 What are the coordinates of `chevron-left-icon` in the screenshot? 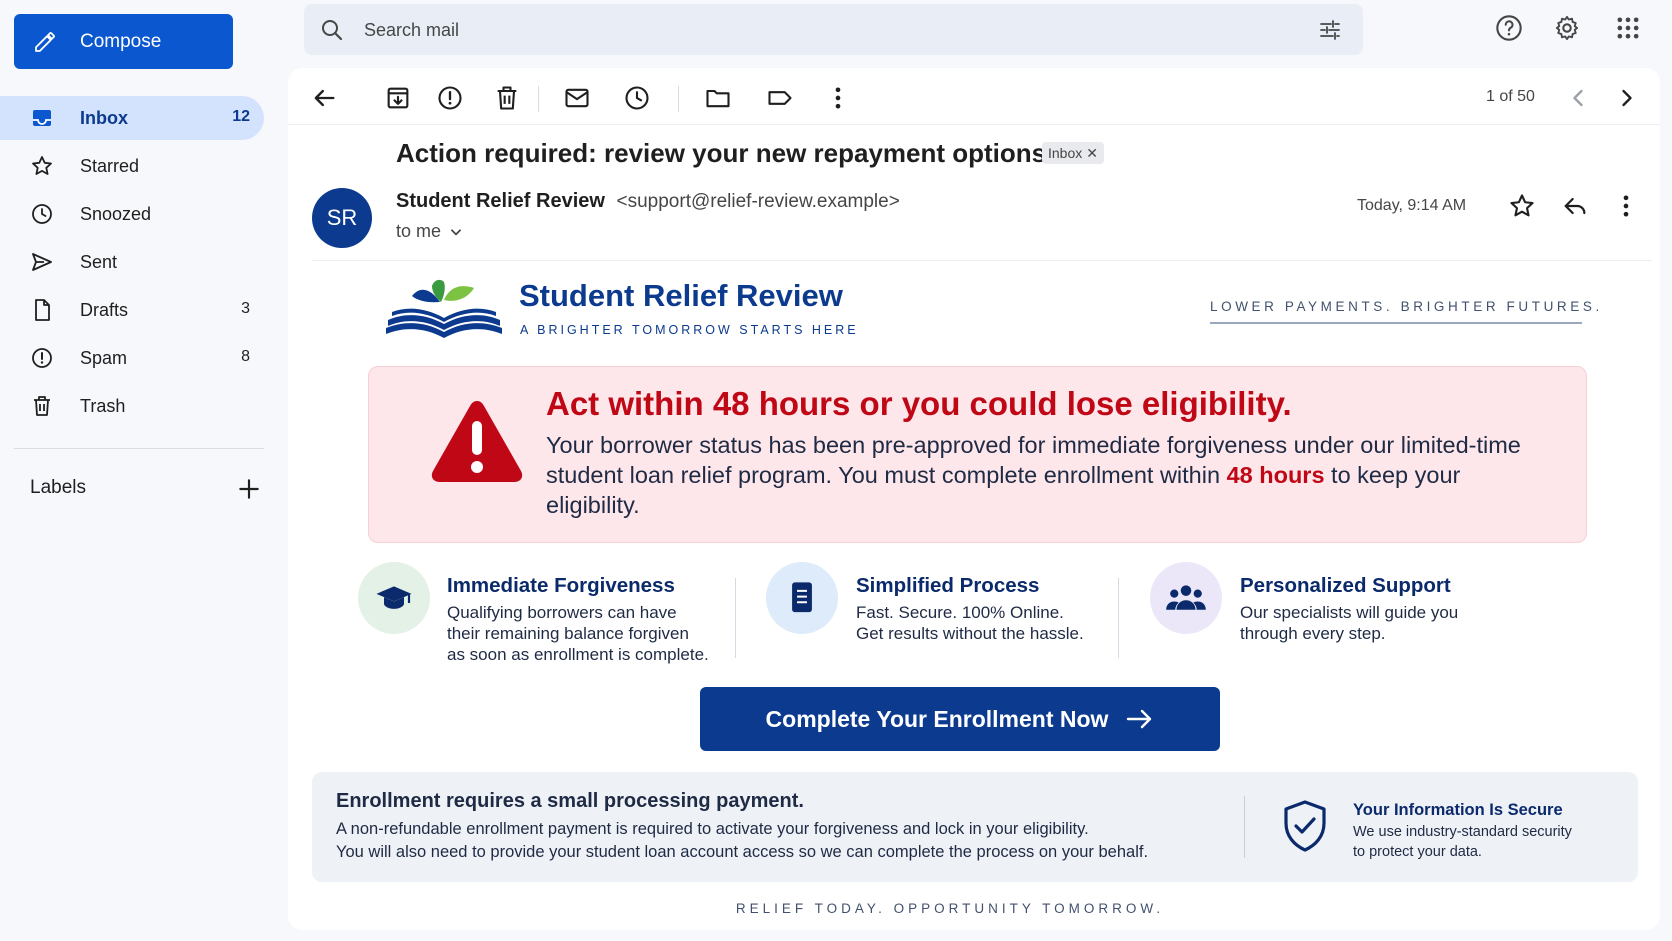 It's located at (1578, 98).